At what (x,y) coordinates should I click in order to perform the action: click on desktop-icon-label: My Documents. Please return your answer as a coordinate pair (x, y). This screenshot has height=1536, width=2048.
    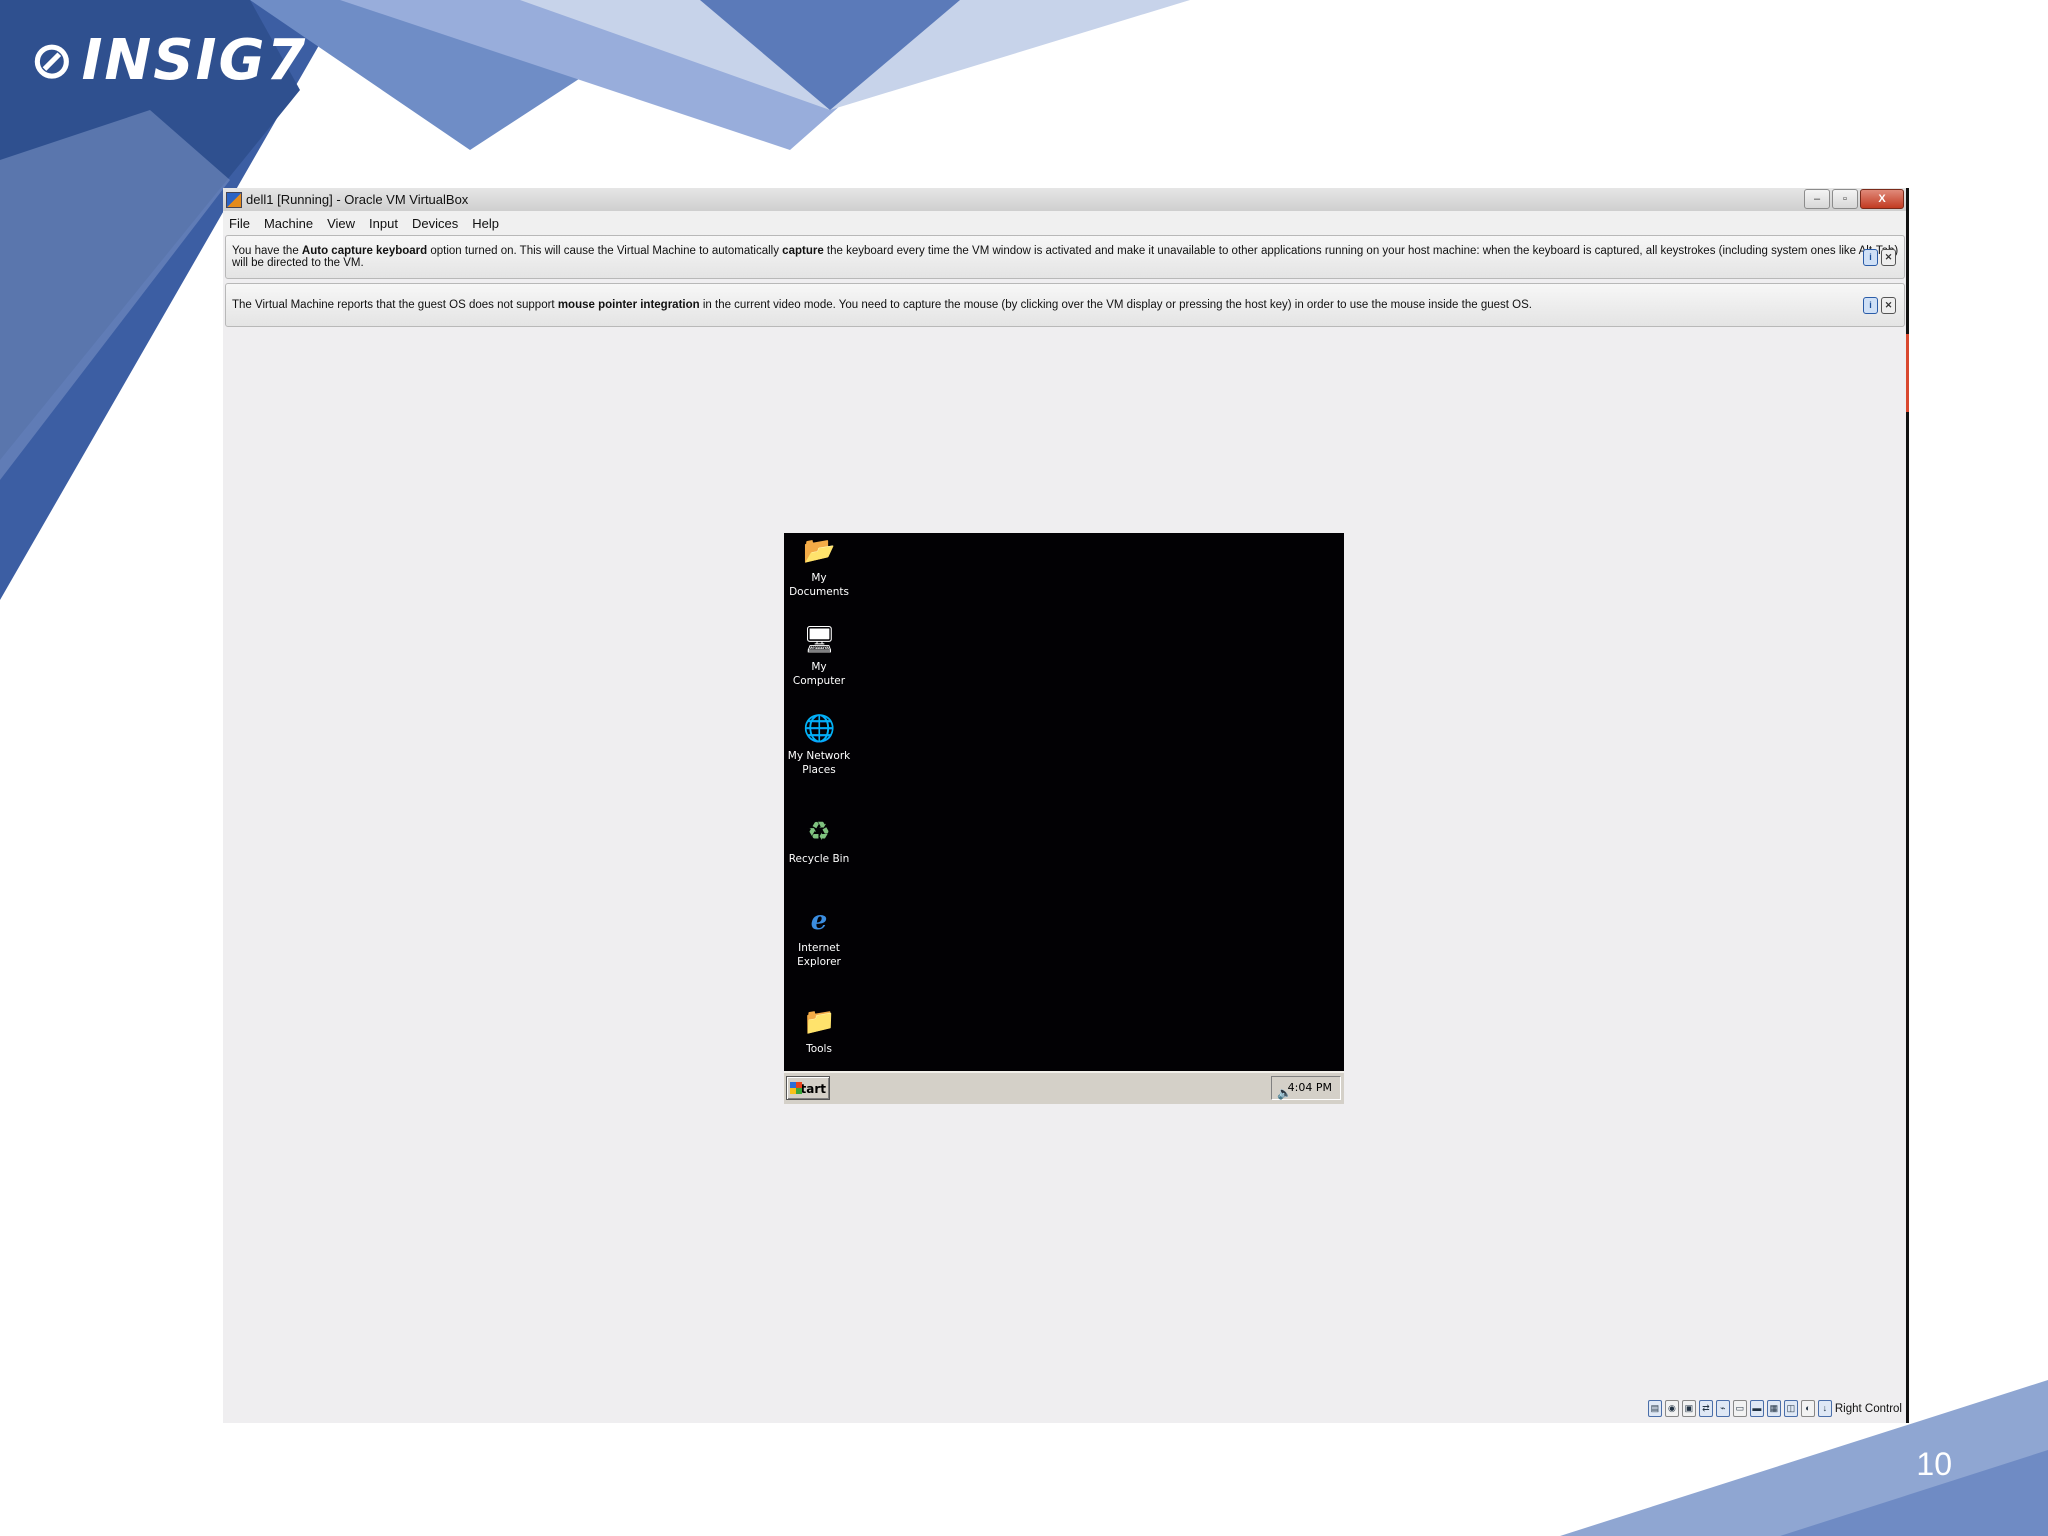
    Looking at the image, I should click on (819, 585).